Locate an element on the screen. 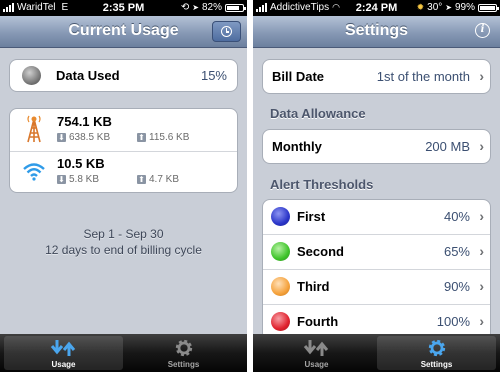 Image resolution: width=500 pixels, height=372 pixels. data-used-group: Data Used 15% is located at coordinates (123, 75).